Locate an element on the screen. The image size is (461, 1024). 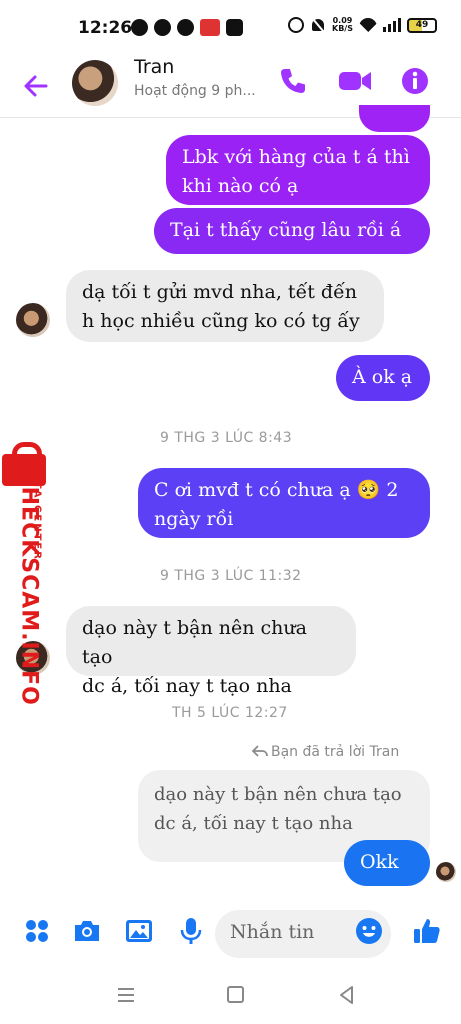
contact-name: Tran is located at coordinates (154, 67).